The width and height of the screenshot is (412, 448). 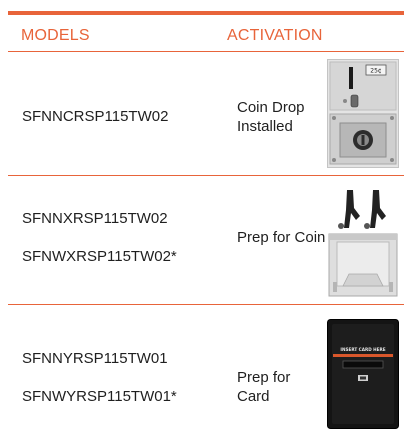 What do you see at coordinates (95, 218) in the screenshot?
I see `model-number: SFNNXRSP115TW02` at bounding box center [95, 218].